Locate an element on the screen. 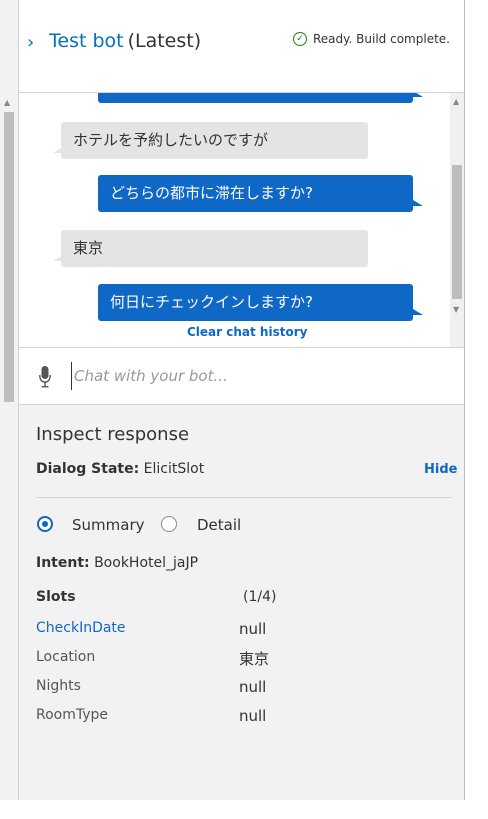 Image resolution: width=488 pixels, height=819 pixels. torn-edge is located at coordinates (244, 809).